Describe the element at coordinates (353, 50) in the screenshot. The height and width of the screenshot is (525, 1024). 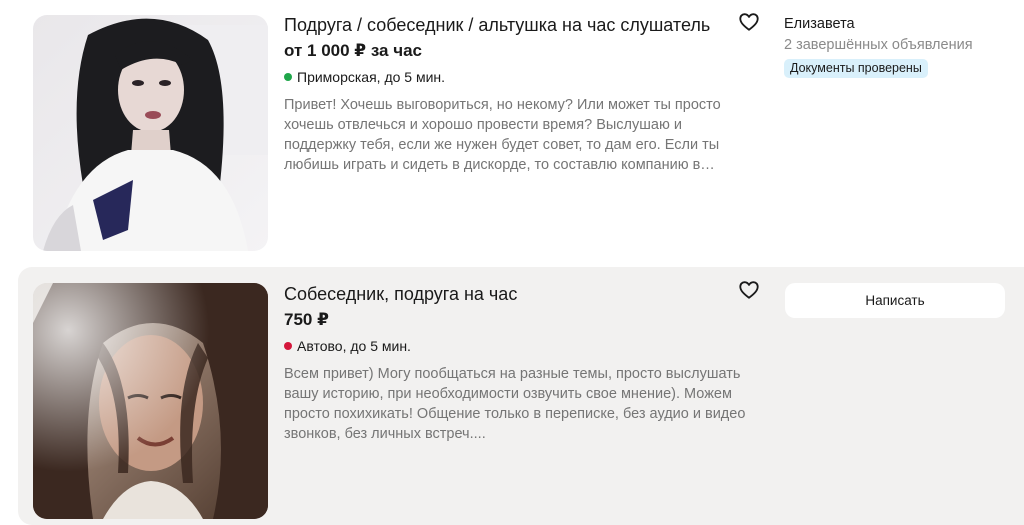
I see `listing-price: от 1 000 ₽ за час` at that location.